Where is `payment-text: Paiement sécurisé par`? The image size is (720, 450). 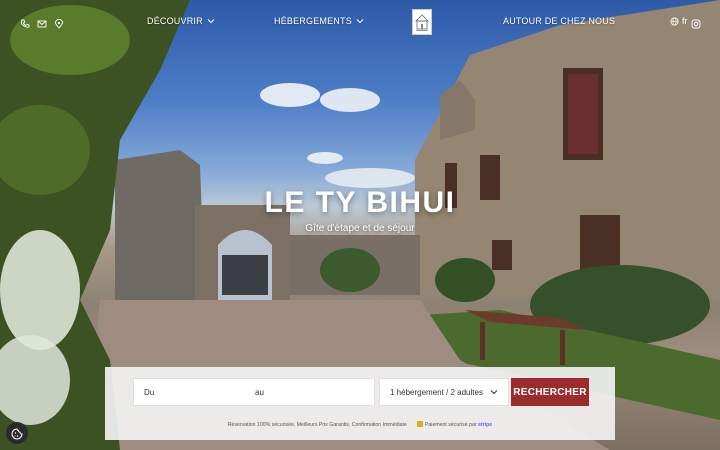 payment-text: Paiement sécurisé par is located at coordinates (450, 425).